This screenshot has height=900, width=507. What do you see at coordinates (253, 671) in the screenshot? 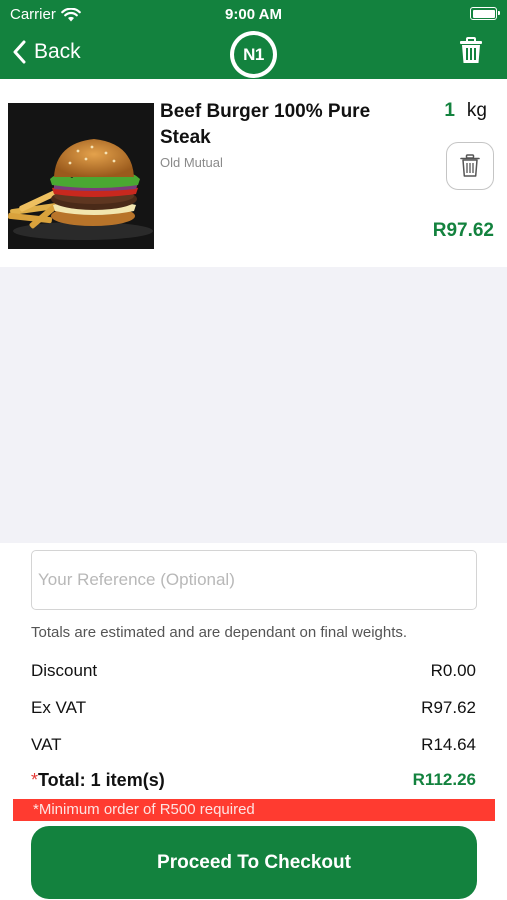
I see `discount-row: Discount R0.00` at bounding box center [253, 671].